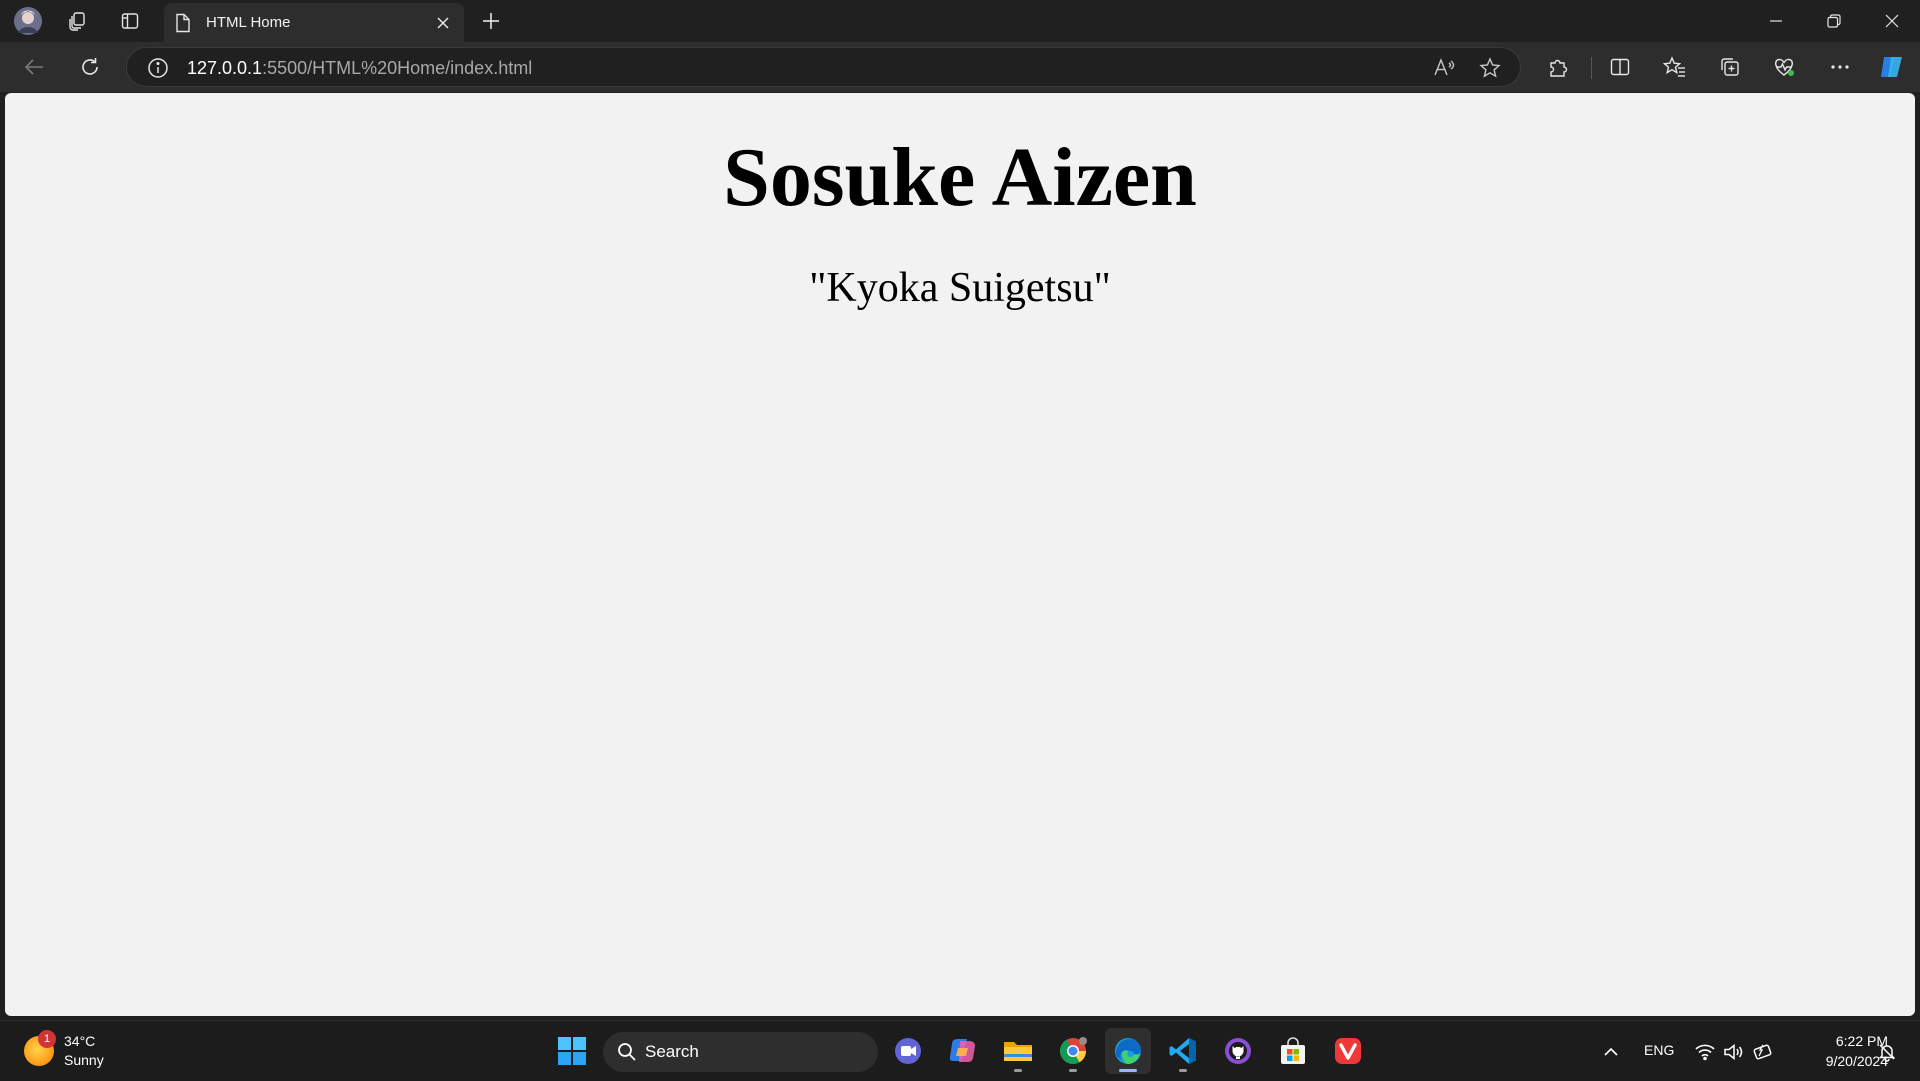 This screenshot has height=1081, width=1920. Describe the element at coordinates (960, 21) in the screenshot. I see `browser-title-bar: HTML Home` at that location.